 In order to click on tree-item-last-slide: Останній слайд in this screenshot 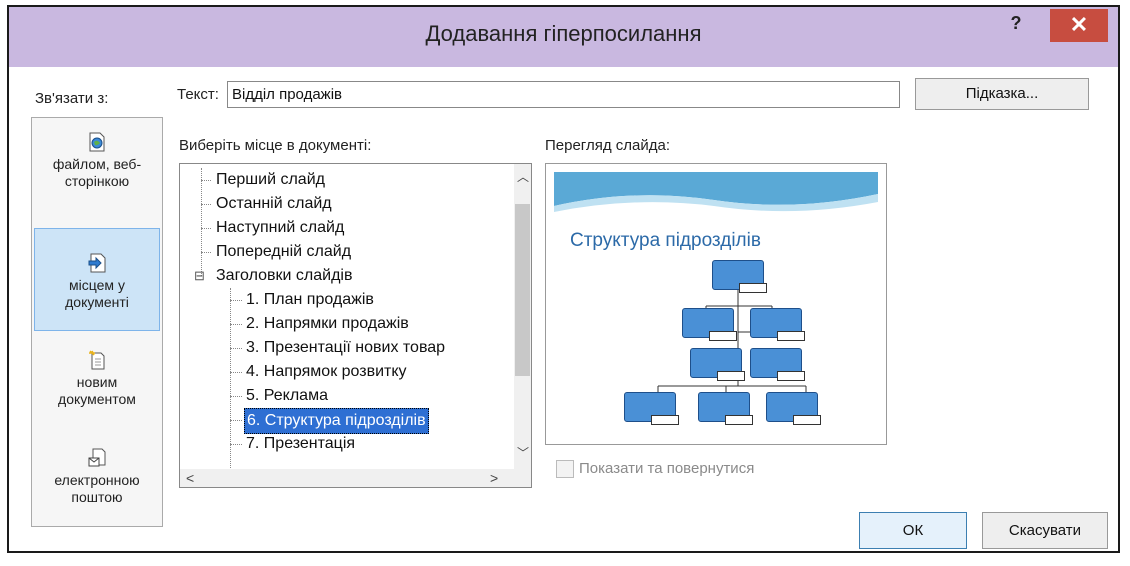, I will do `click(274, 204)`.